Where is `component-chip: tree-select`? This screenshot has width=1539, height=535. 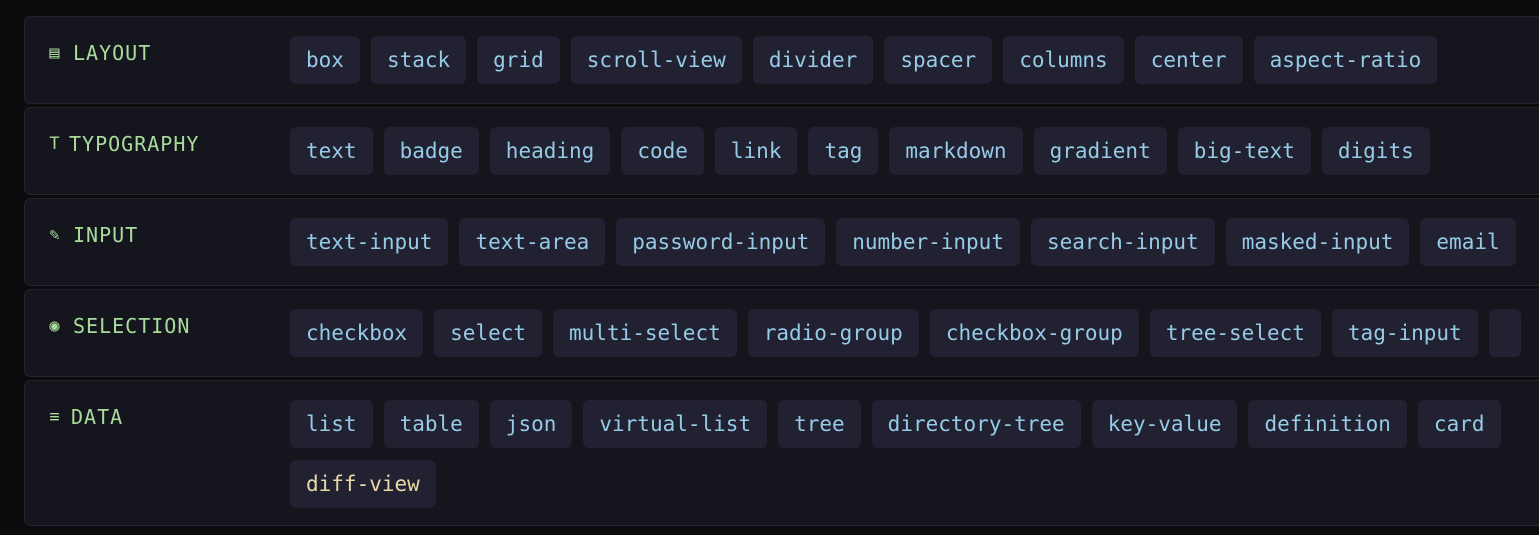
component-chip: tree-select is located at coordinates (1235, 333).